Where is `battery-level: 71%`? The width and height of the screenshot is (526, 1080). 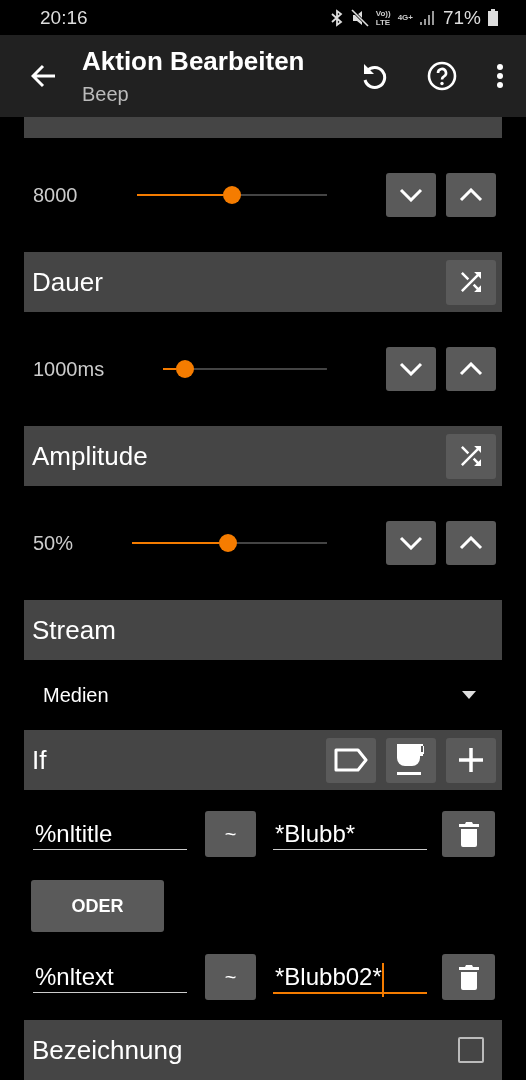 battery-level: 71% is located at coordinates (461, 17).